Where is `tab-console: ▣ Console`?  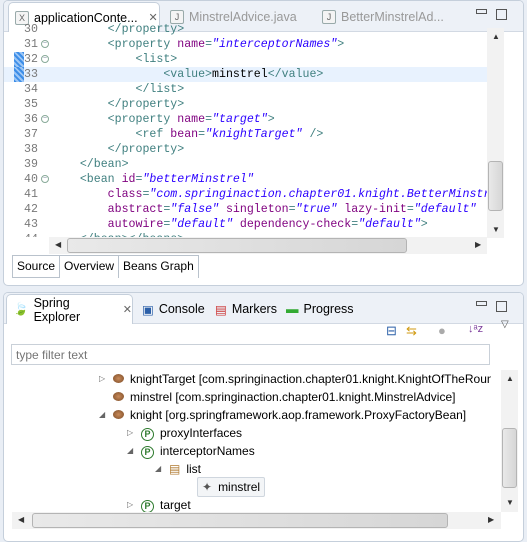 tab-console: ▣ Console is located at coordinates (170, 309).